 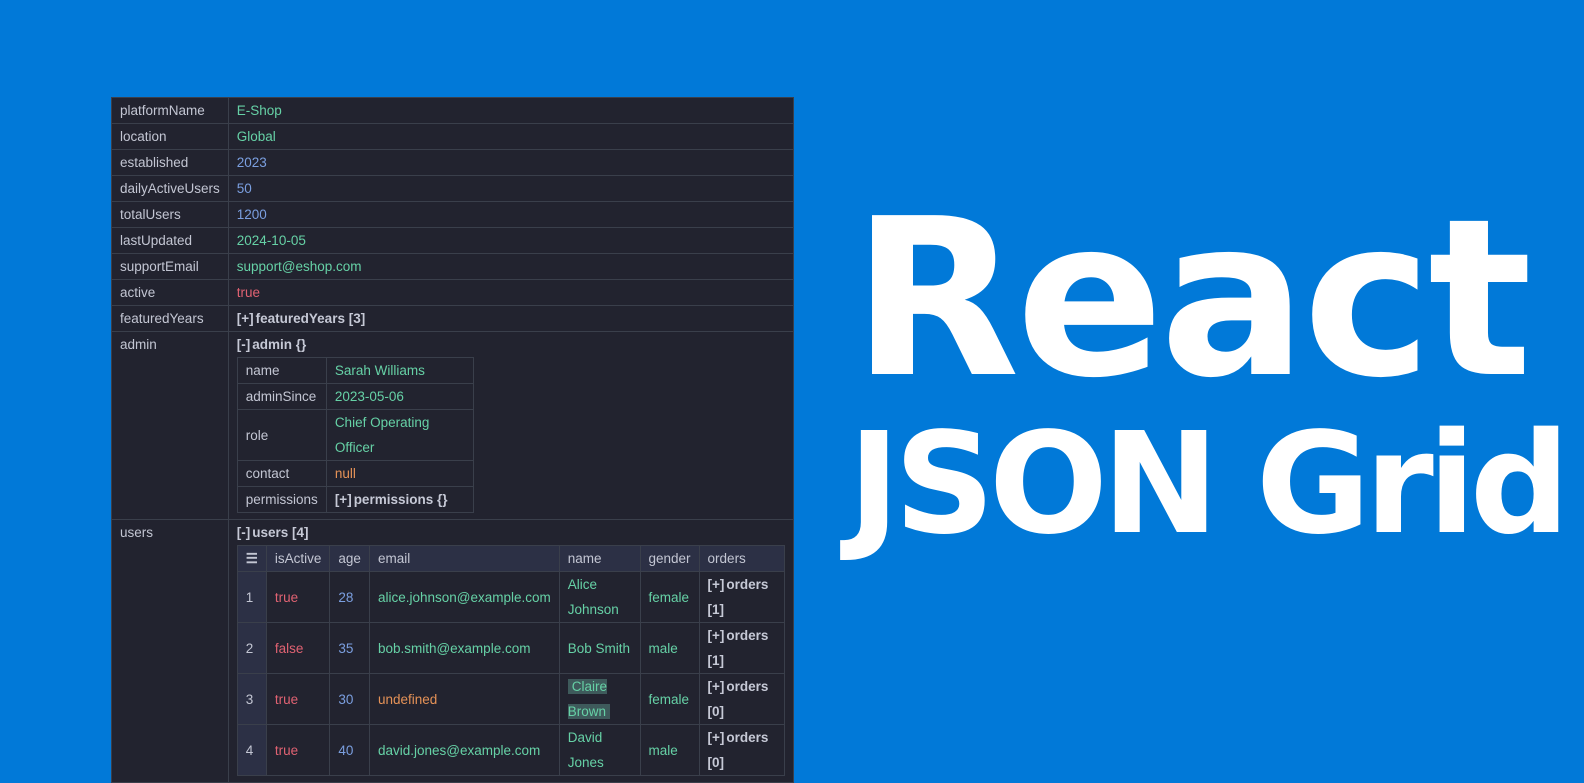 What do you see at coordinates (279, 344) in the screenshot?
I see `toggle-label: admin {}` at bounding box center [279, 344].